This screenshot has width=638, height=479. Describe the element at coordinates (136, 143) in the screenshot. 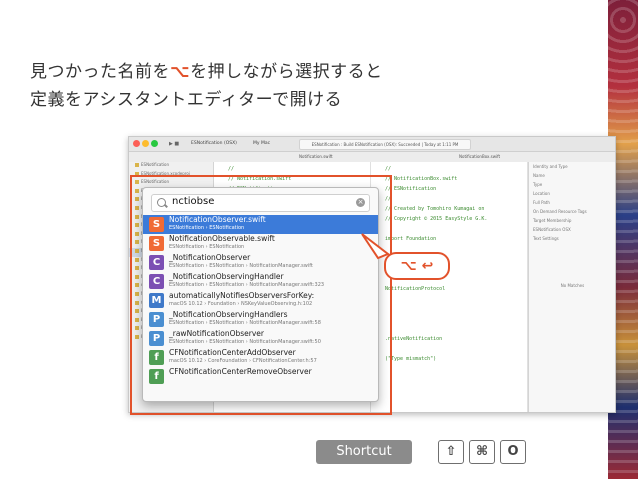

I see `close-window-button` at that location.